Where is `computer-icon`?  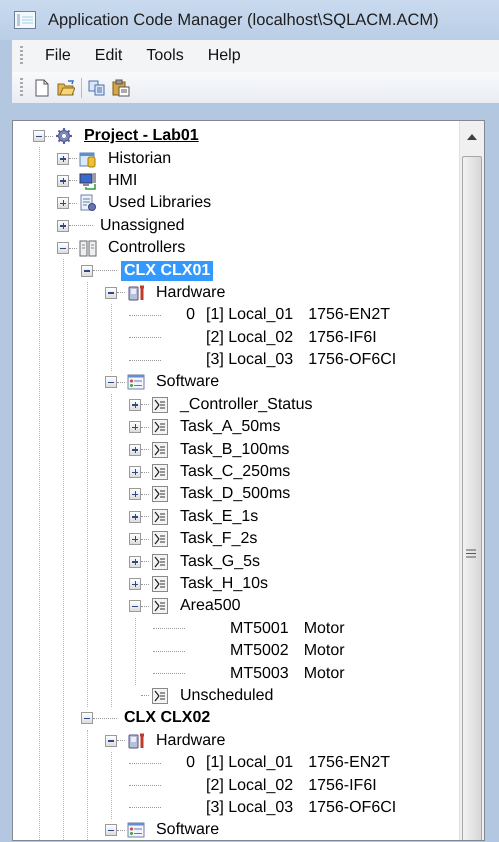
computer-icon is located at coordinates (88, 181).